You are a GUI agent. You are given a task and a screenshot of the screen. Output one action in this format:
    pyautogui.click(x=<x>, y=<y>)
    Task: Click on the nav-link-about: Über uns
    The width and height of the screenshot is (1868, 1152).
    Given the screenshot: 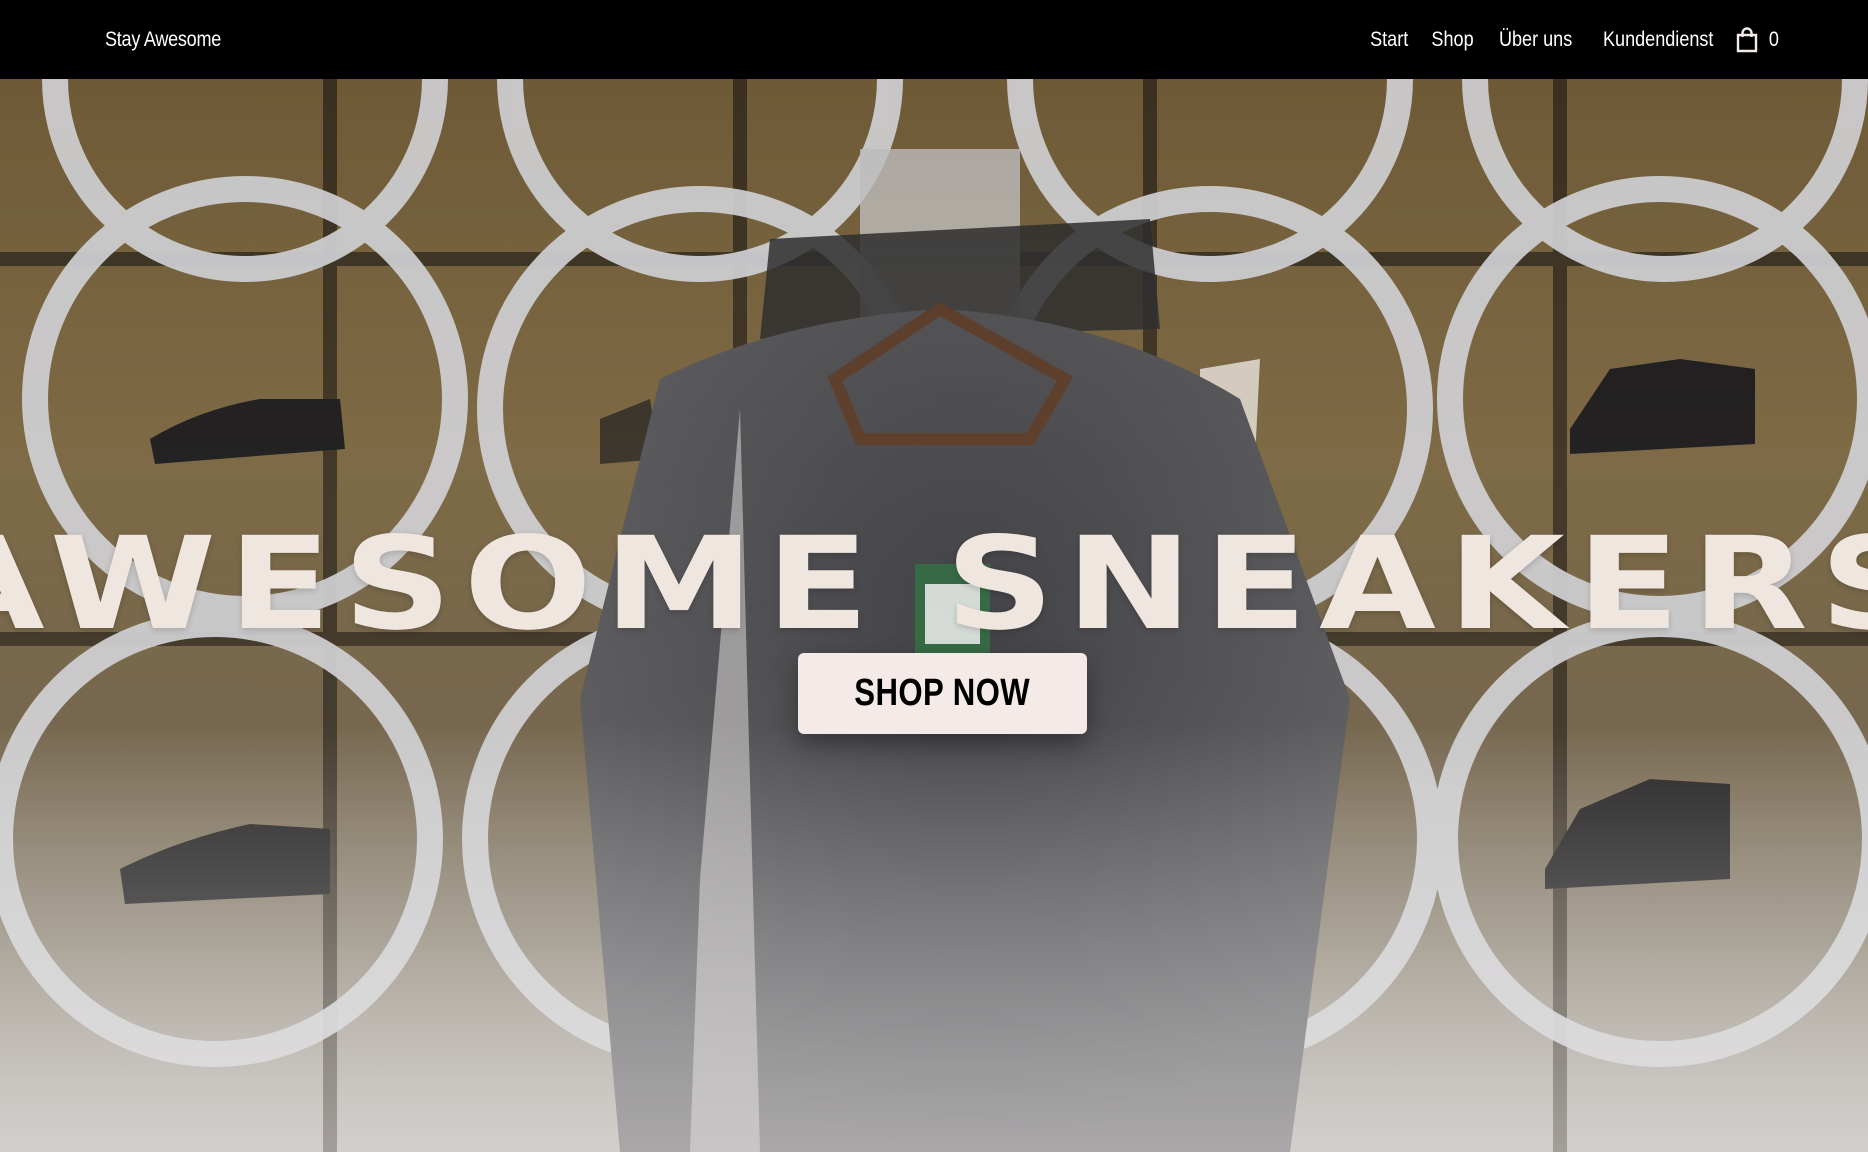 What is the action you would take?
    pyautogui.click(x=1535, y=40)
    